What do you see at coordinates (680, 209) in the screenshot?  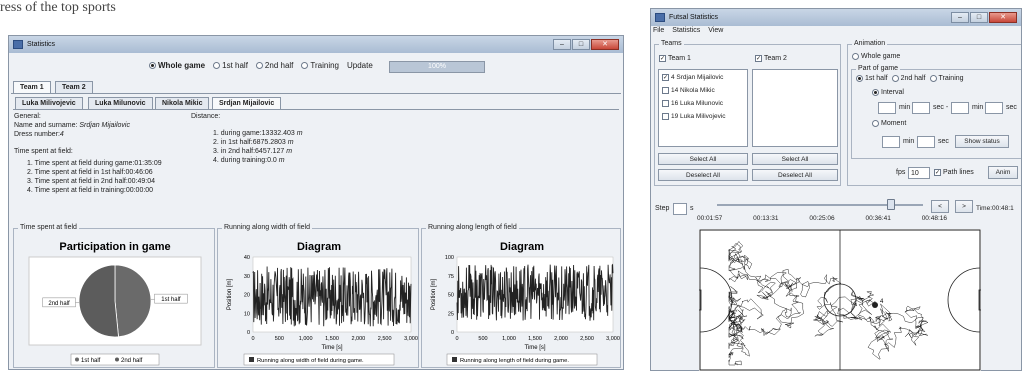 I see `step-input` at bounding box center [680, 209].